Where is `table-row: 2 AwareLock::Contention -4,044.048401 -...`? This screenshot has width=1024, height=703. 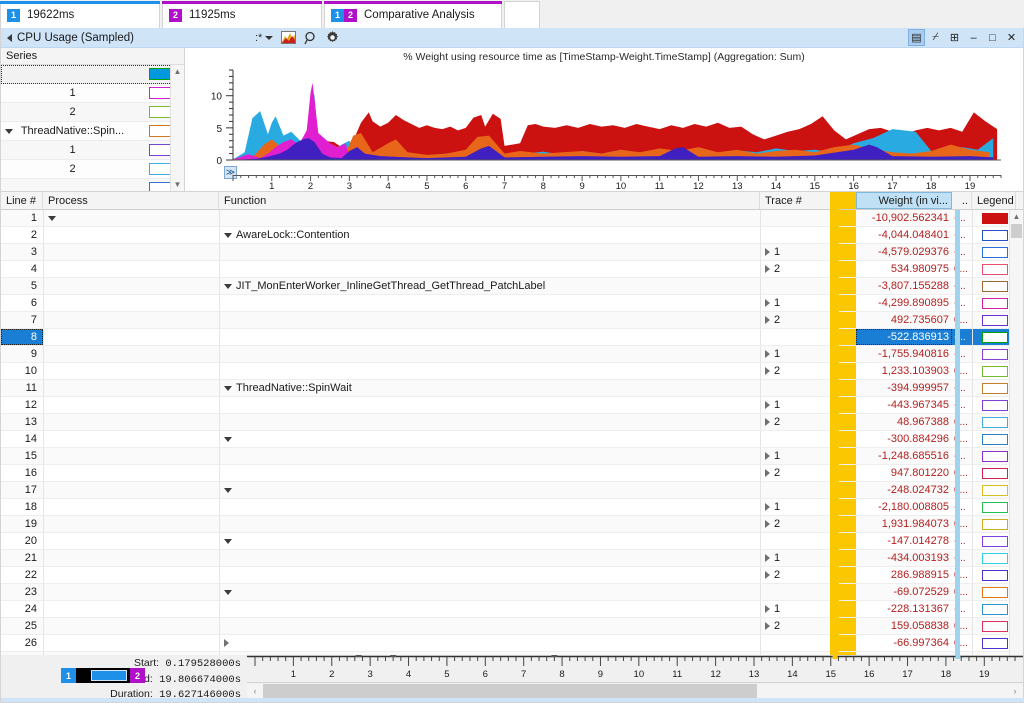
table-row: 2 AwareLock::Contention -4,044.048401 -... is located at coordinates (512, 235).